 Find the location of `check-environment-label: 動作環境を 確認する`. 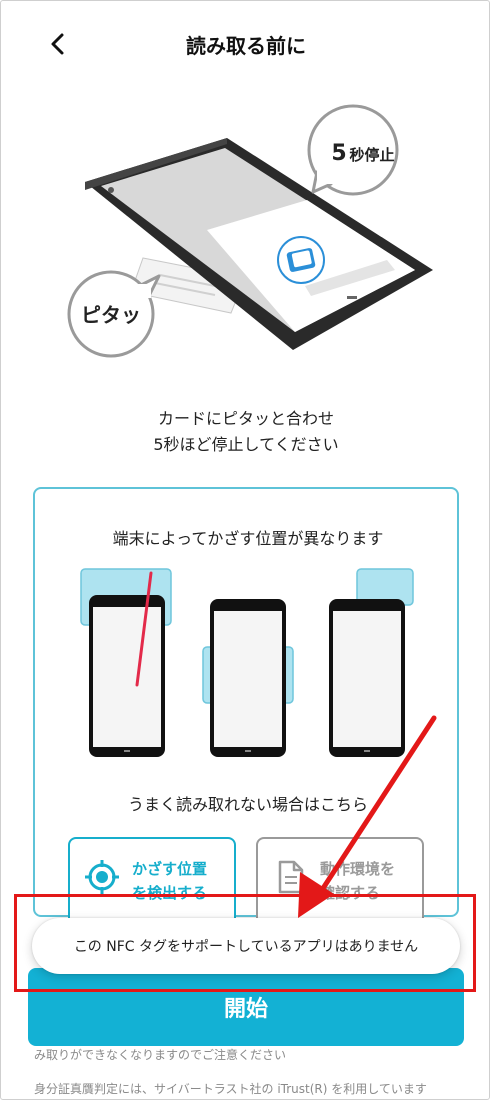

check-environment-label: 動作環境を 確認する is located at coordinates (370, 881).